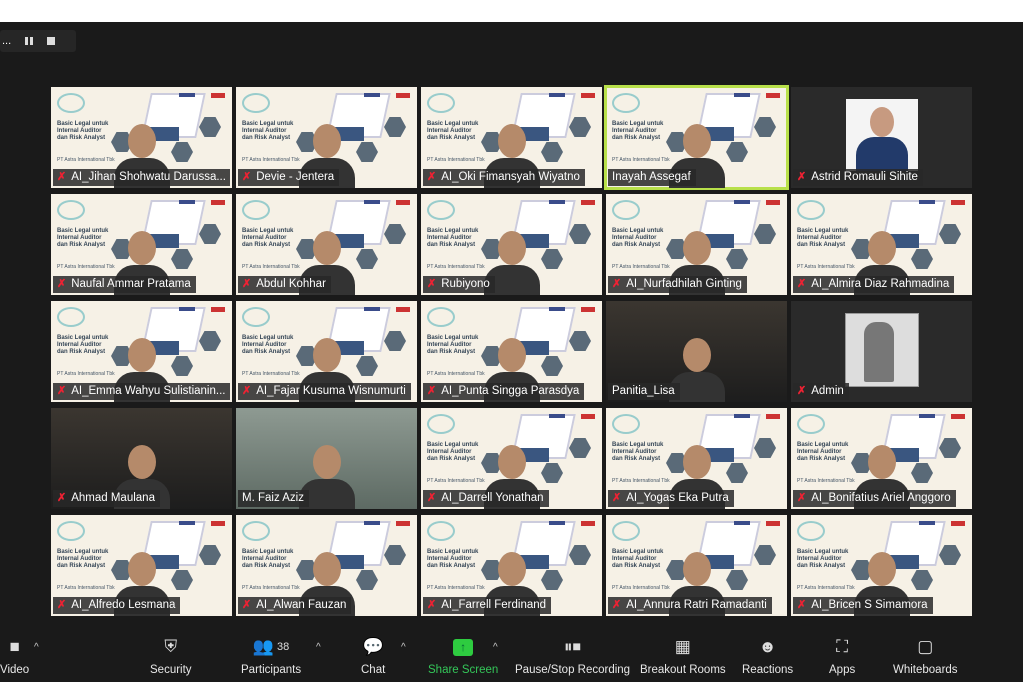  I want to click on apps-button: ⛶ Apps, so click(842, 656).